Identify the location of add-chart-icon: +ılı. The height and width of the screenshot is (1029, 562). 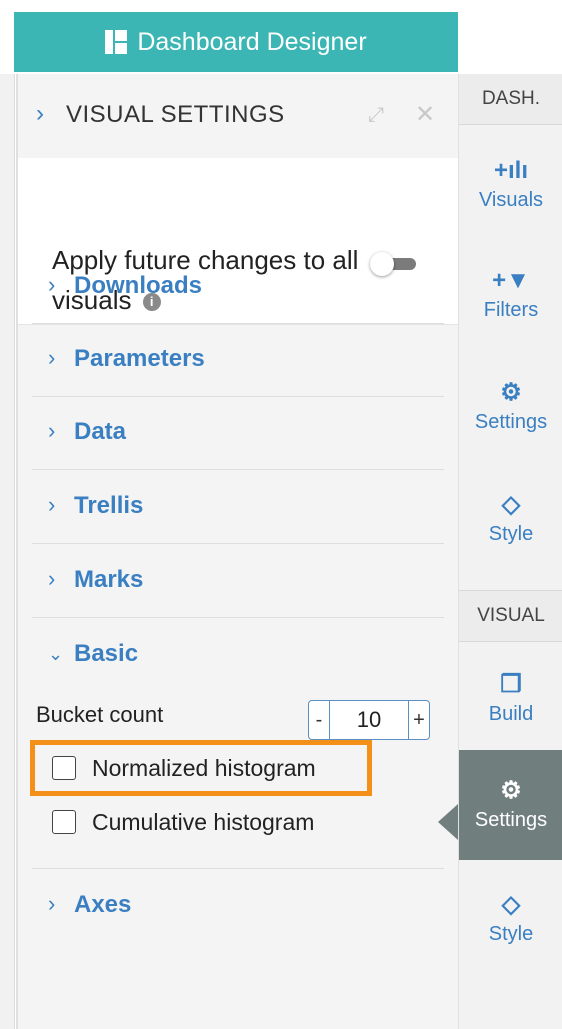
(511, 170).